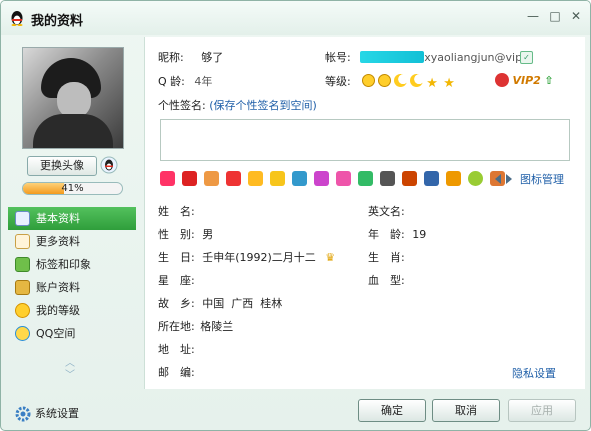 The width and height of the screenshot is (591, 431). I want to click on icons-next-icon, so click(509, 179).